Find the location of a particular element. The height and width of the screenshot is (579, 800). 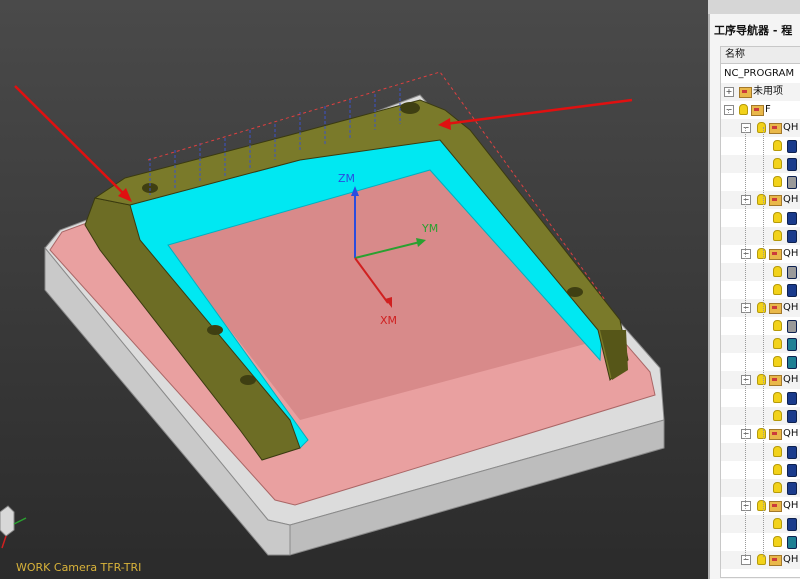

folder-f-label: F is located at coordinates (768, 109).